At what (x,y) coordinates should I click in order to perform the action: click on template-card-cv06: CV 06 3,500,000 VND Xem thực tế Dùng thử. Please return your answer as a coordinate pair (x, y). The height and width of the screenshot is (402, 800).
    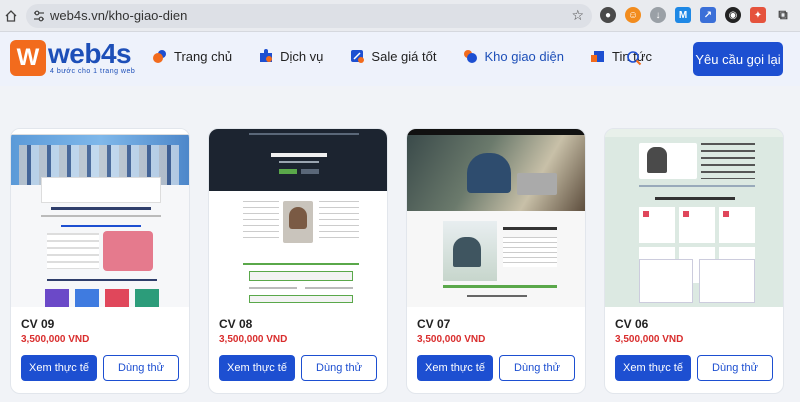
    Looking at the image, I should click on (694, 261).